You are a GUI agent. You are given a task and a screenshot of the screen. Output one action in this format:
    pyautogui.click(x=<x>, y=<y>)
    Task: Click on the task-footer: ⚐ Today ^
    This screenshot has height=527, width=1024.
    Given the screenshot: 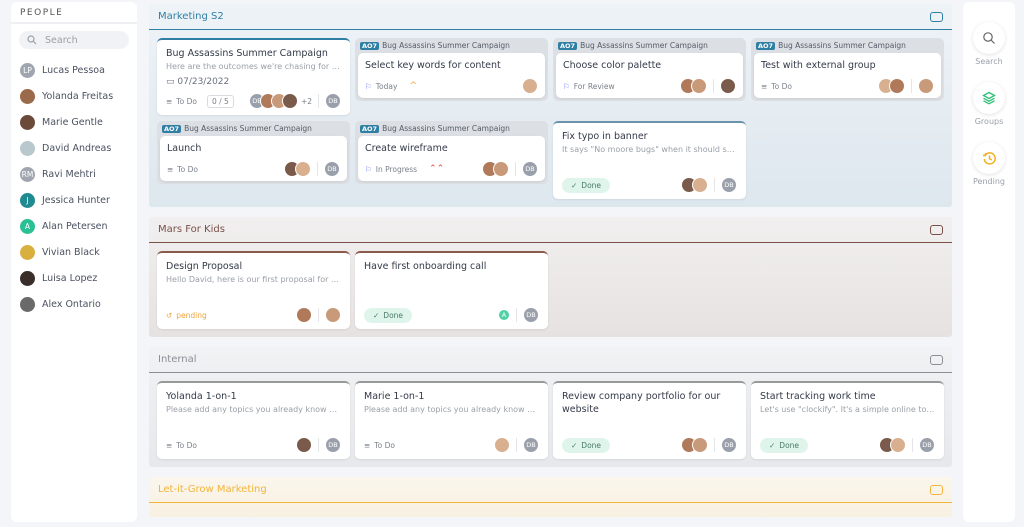 What is the action you would take?
    pyautogui.click(x=451, y=86)
    